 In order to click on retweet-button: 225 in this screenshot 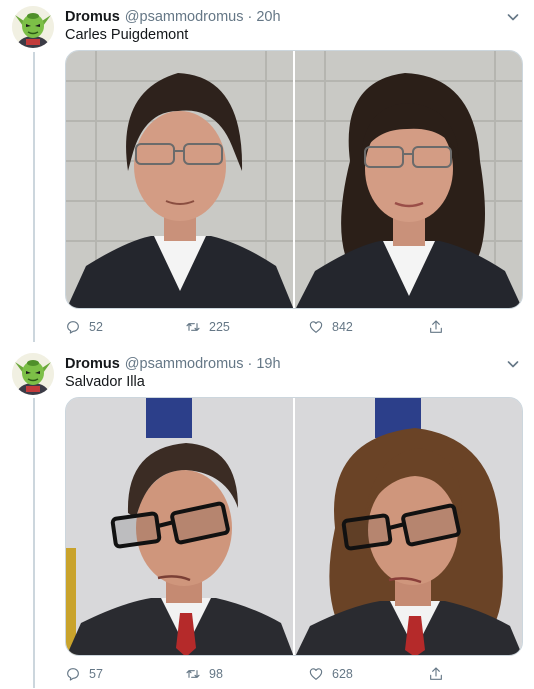, I will do `click(207, 327)`.